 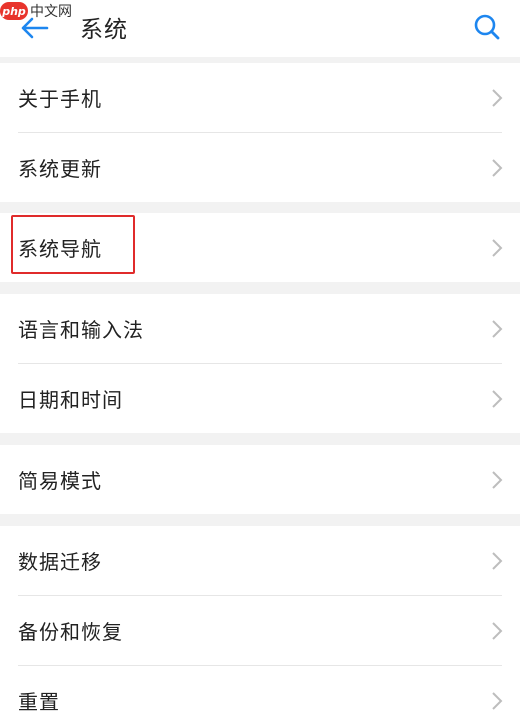 I want to click on settings-item-language-input: 语言和输入法, so click(x=260, y=328).